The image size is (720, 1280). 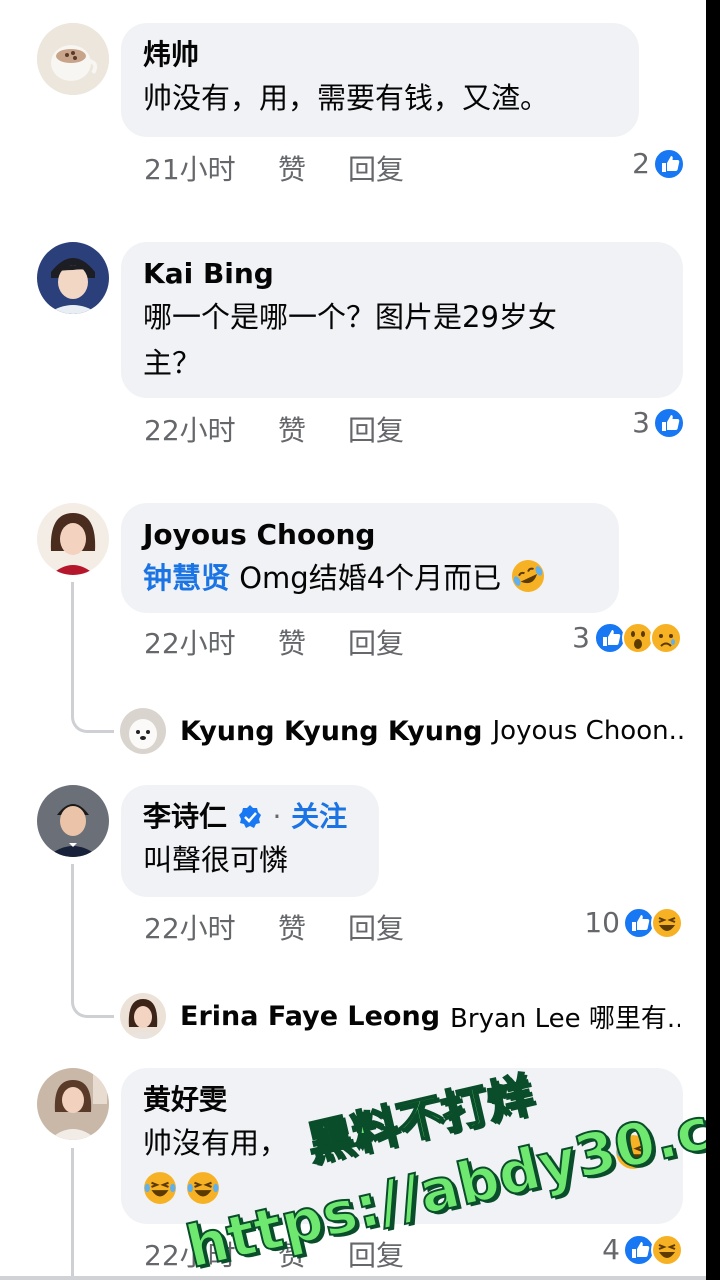 I want to click on follow-link: 关注, so click(x=319, y=816).